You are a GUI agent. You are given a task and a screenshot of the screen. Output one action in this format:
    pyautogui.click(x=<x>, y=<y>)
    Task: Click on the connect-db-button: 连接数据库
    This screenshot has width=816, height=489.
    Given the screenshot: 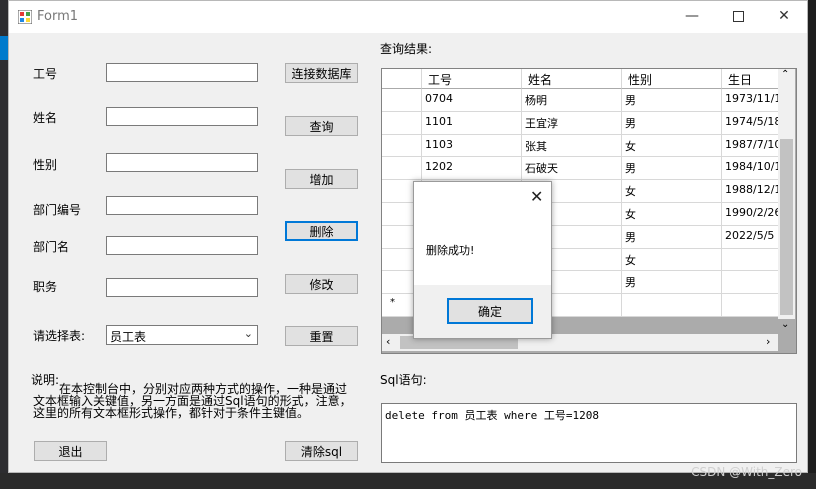 What is the action you would take?
    pyautogui.click(x=321, y=73)
    